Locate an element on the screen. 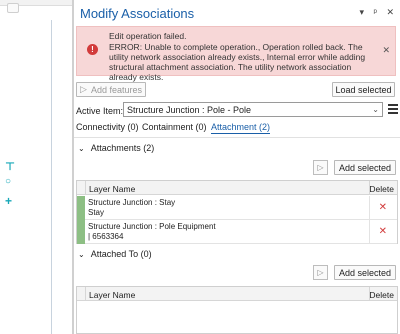 The image size is (400, 334). map-toolbar-button is located at coordinates (13, 8).